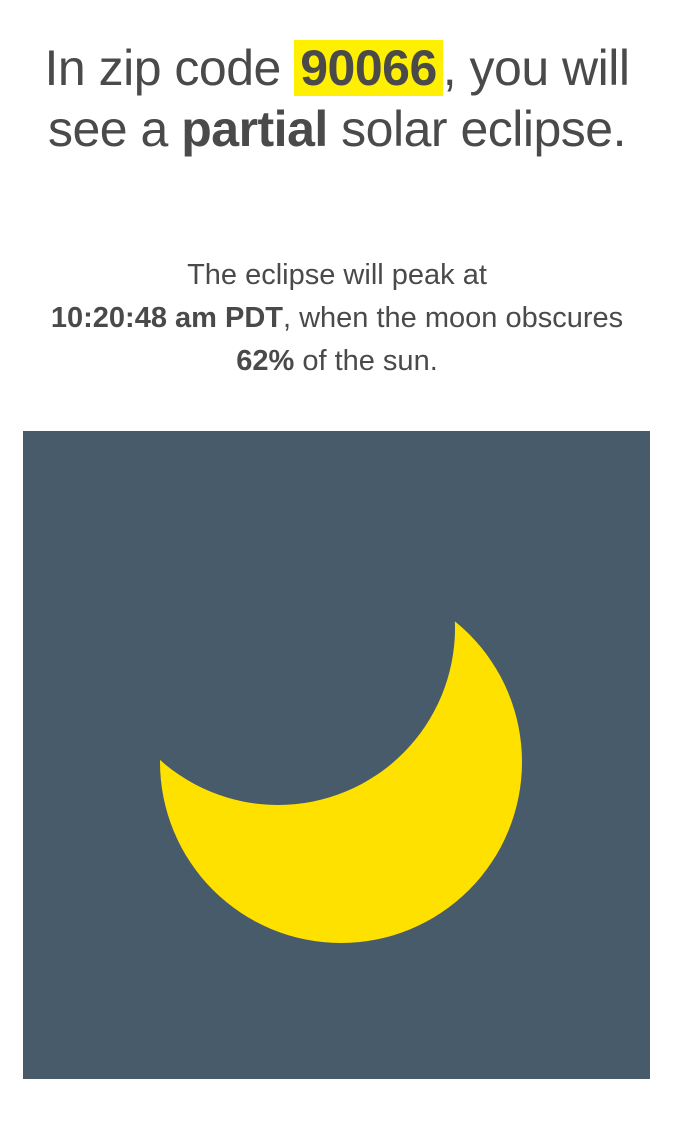 This screenshot has height=1123, width=674. What do you see at coordinates (368, 68) in the screenshot?
I see `zip-code-highlight: 90066` at bounding box center [368, 68].